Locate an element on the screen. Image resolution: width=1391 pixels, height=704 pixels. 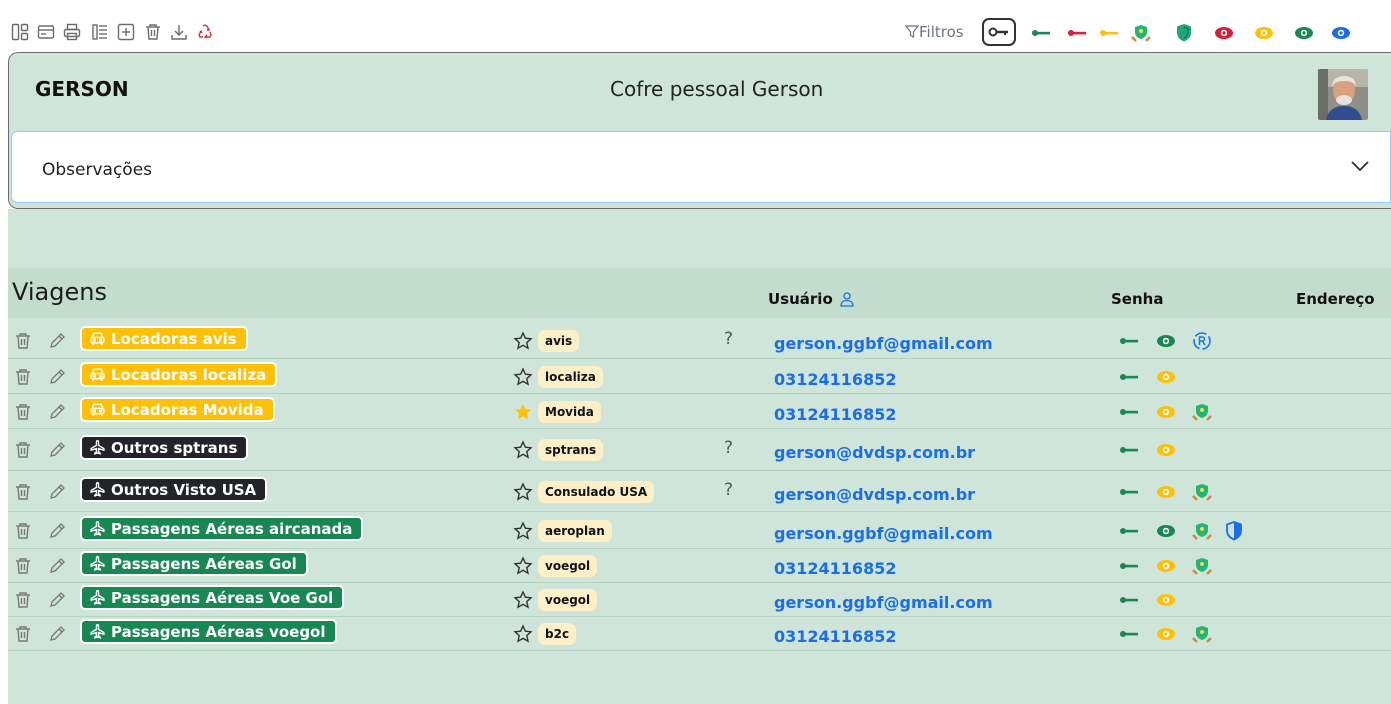
add-icon is located at coordinates (126, 32).